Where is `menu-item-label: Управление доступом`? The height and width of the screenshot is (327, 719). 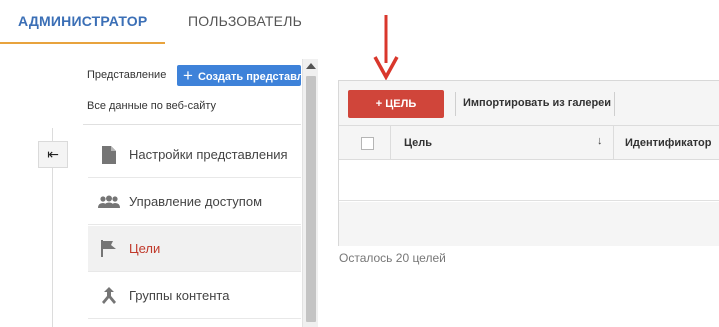
menu-item-label: Управление доступом is located at coordinates (196, 201).